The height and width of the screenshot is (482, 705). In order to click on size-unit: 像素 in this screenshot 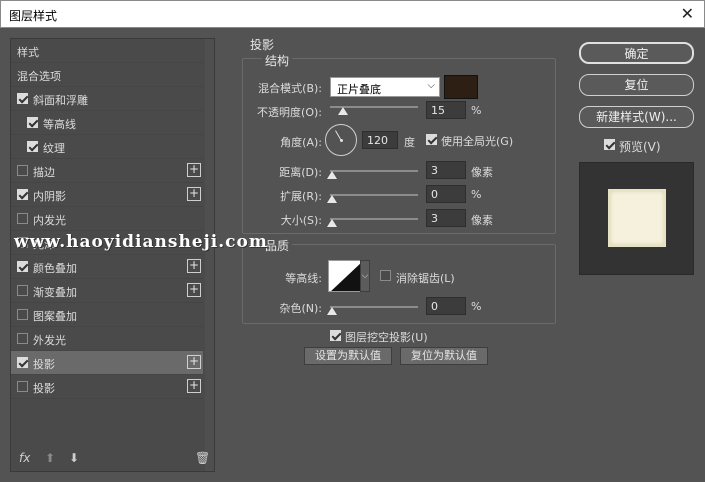, I will do `click(482, 220)`.